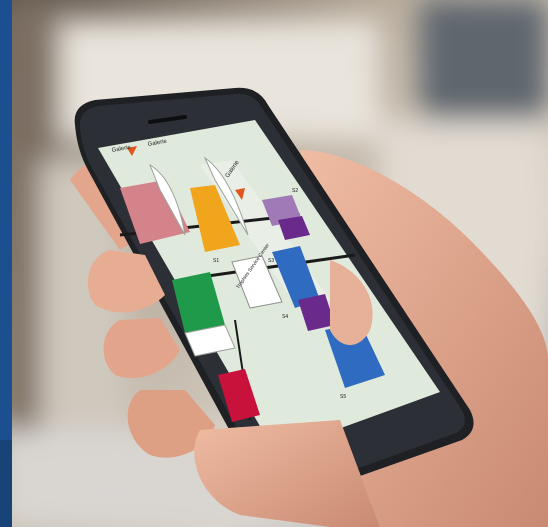 The width and height of the screenshot is (548, 527). Describe the element at coordinates (285, 317) in the screenshot. I see `stall-number: S4` at that location.